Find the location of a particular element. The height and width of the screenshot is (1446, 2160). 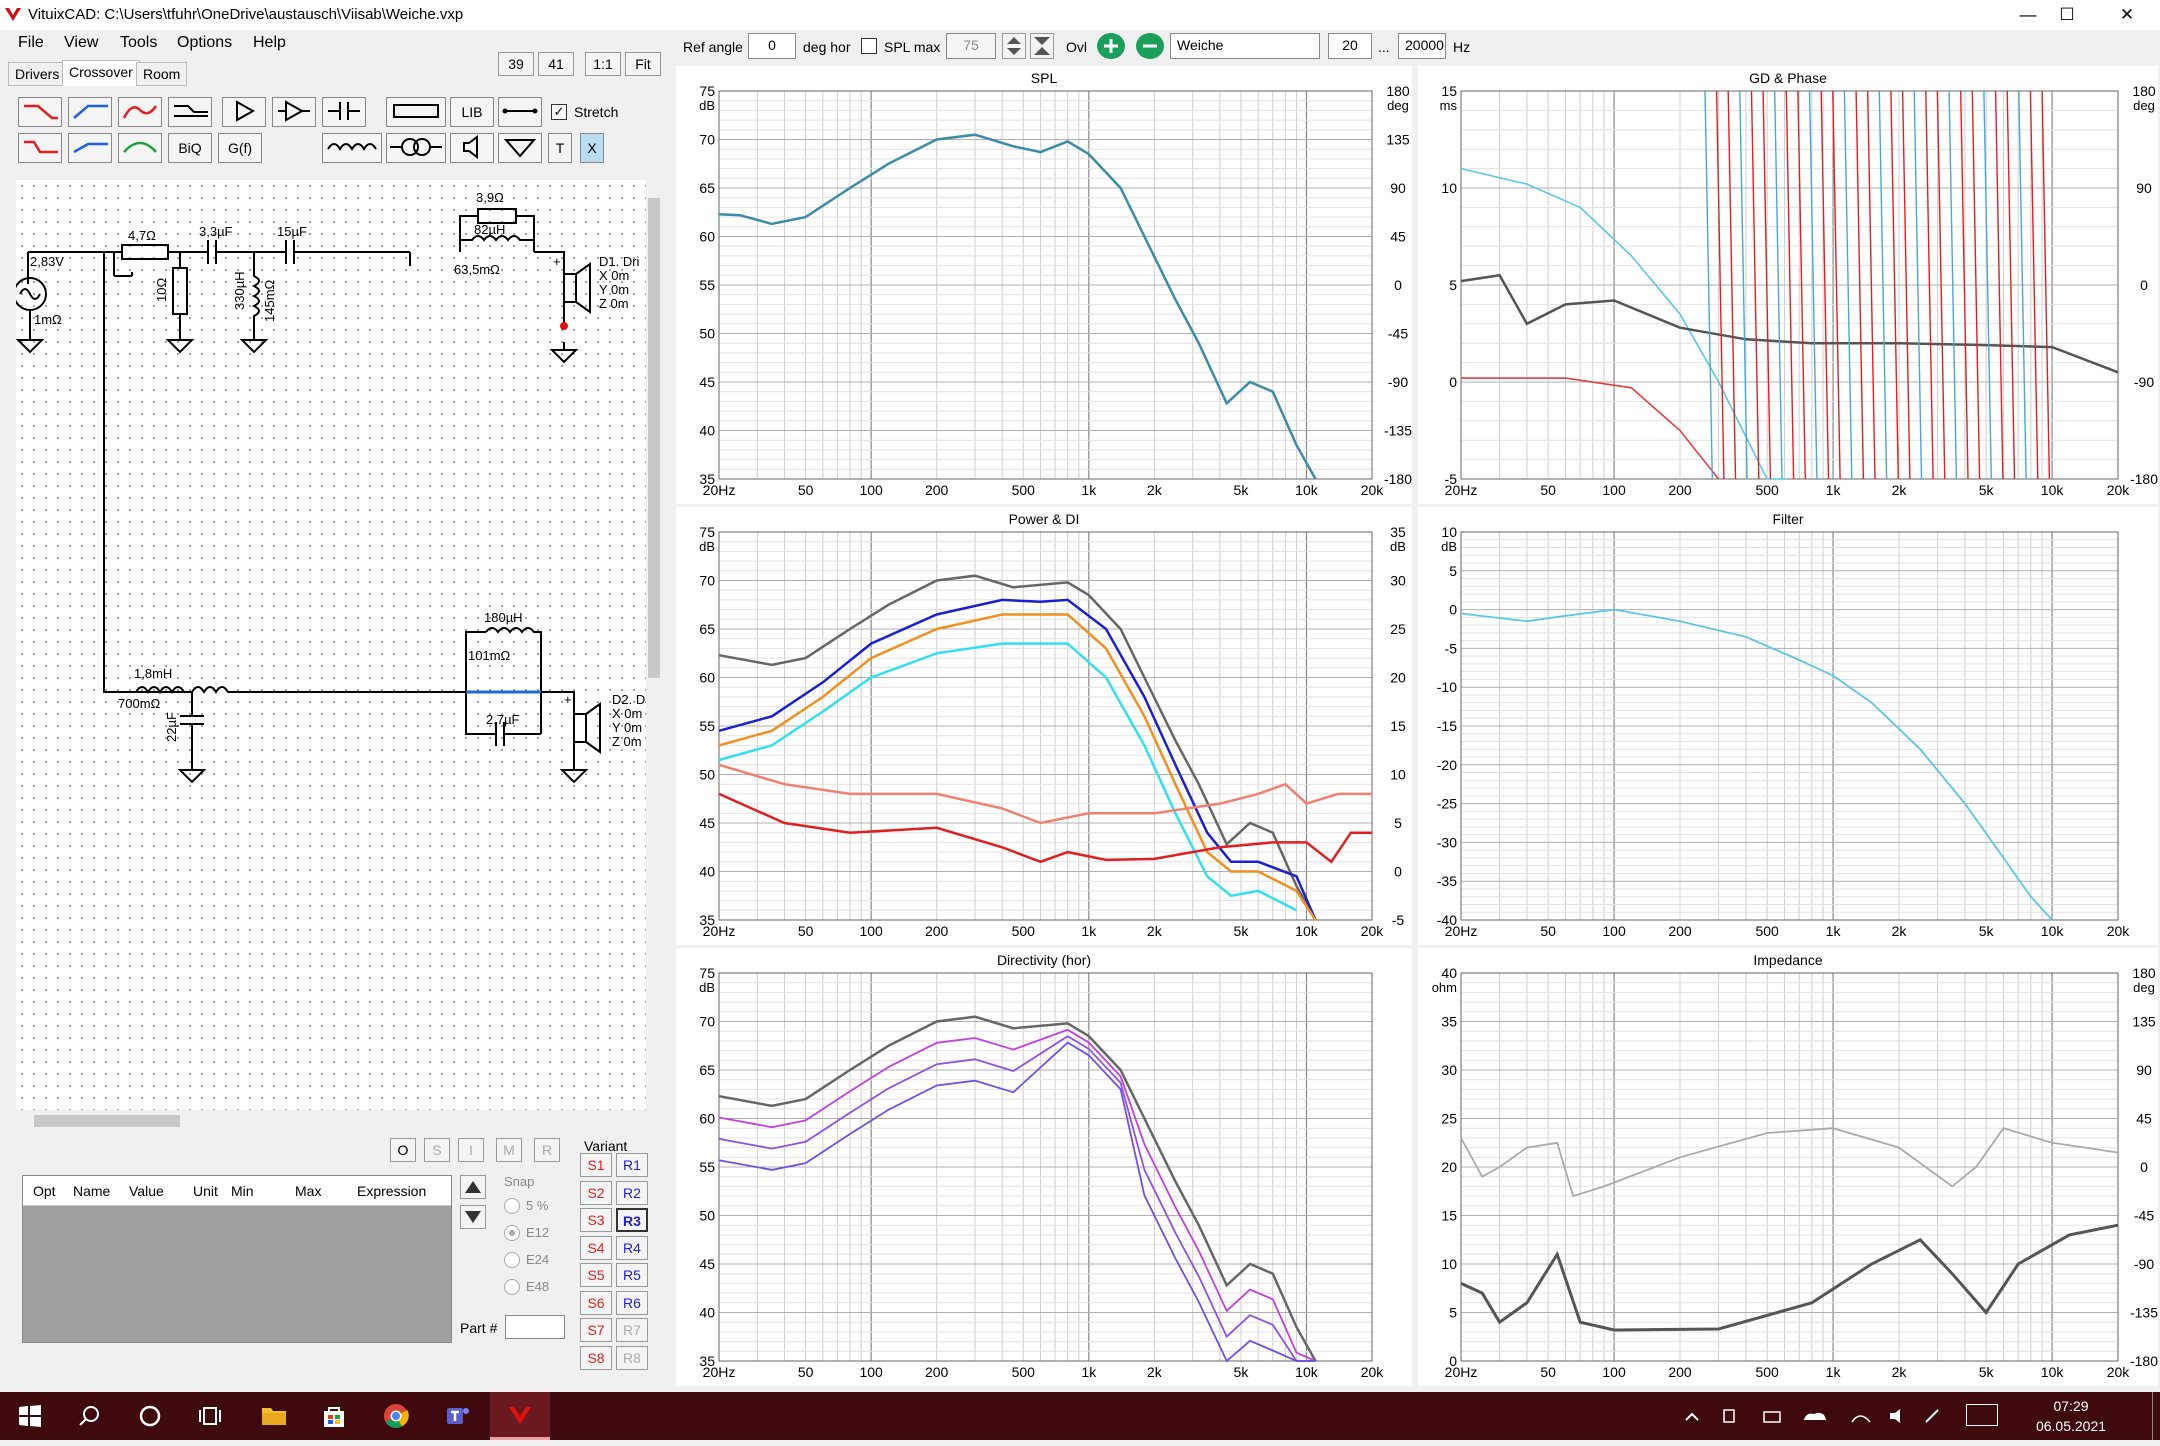

maximize-button: ☐ is located at coordinates (2067, 15).